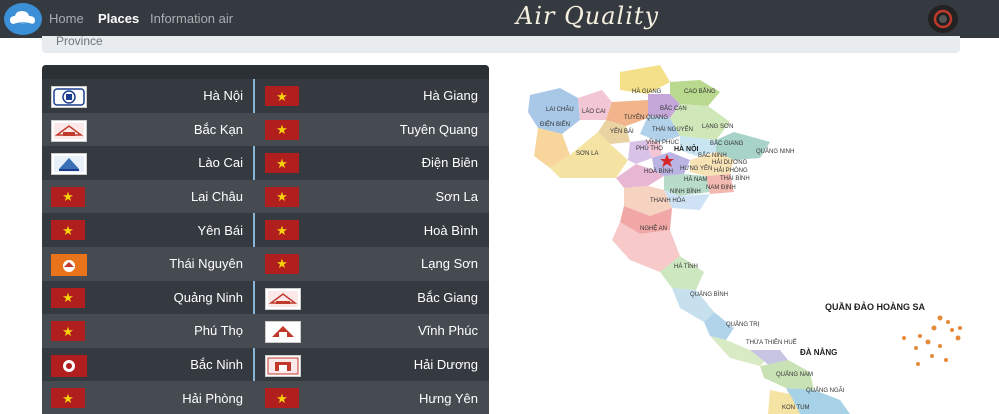  I want to click on table-row: ★ Yên Bái ★ Hoà Bình, so click(265, 230).